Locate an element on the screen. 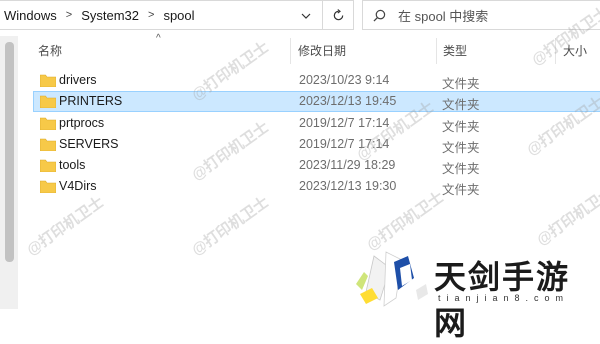 The width and height of the screenshot is (600, 344). breadcrumb-spool: spool is located at coordinates (178, 15).